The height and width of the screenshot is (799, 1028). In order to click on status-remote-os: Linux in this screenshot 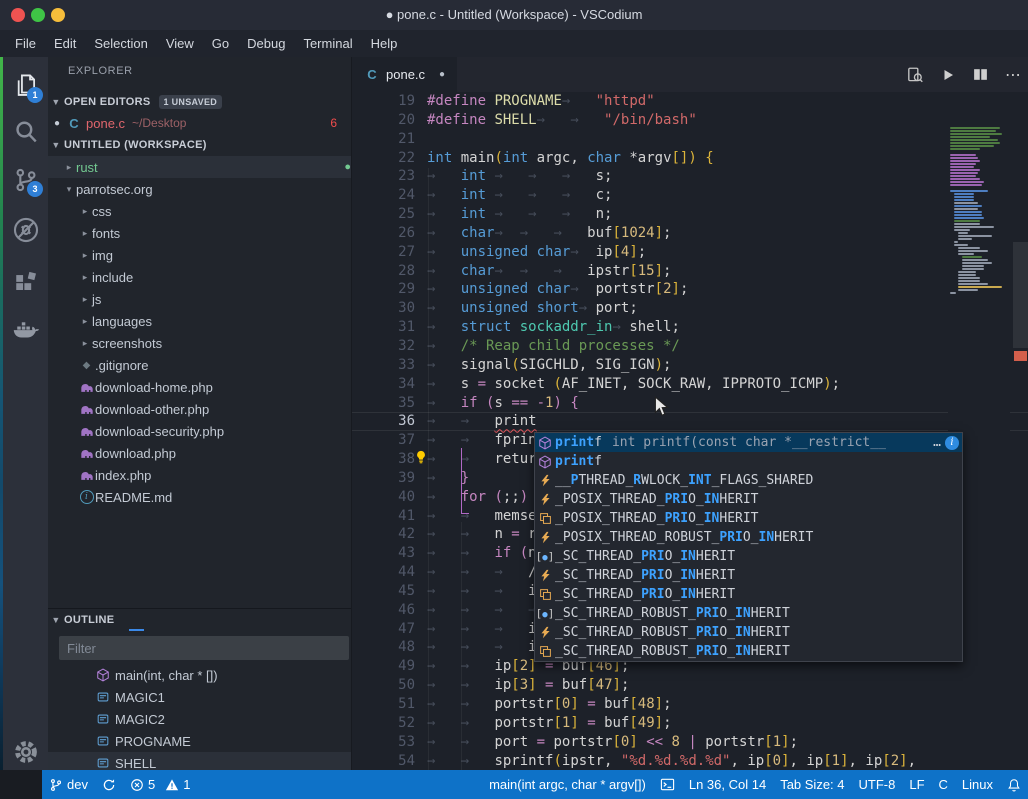, I will do `click(977, 784)`.